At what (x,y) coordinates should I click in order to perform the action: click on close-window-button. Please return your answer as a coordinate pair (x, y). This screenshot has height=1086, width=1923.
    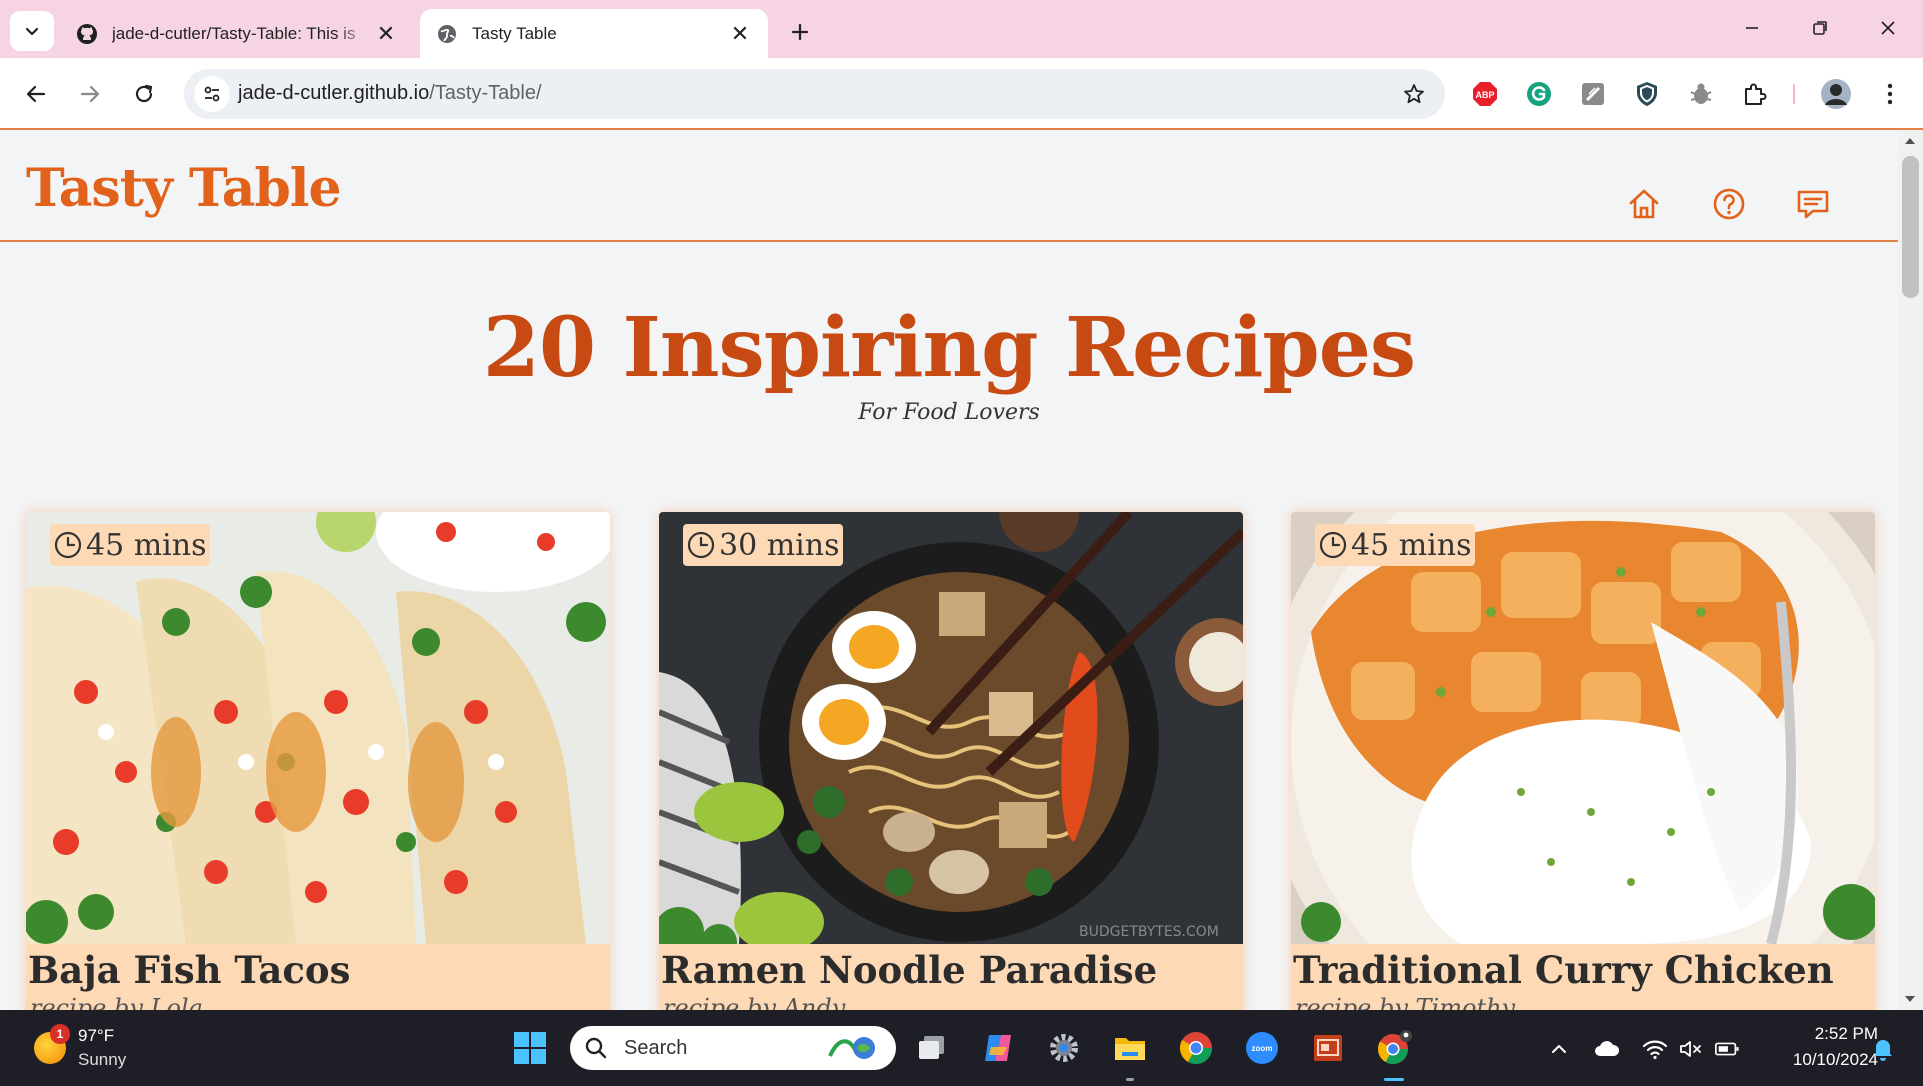
    Looking at the image, I should click on (1888, 28).